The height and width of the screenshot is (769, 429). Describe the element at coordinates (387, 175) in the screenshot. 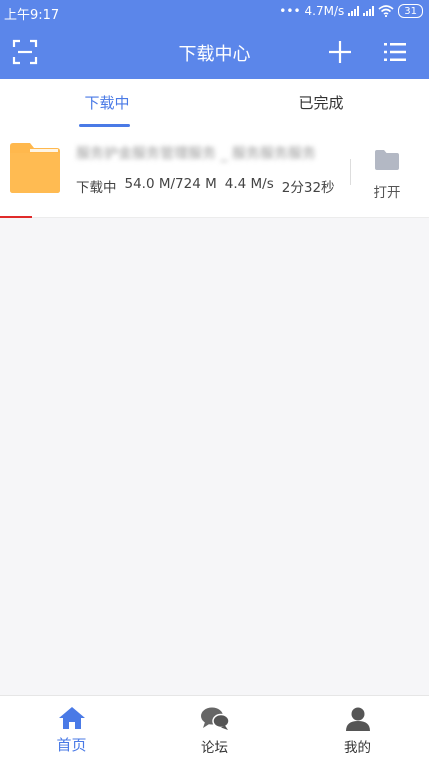

I see `open-button: 打开` at that location.